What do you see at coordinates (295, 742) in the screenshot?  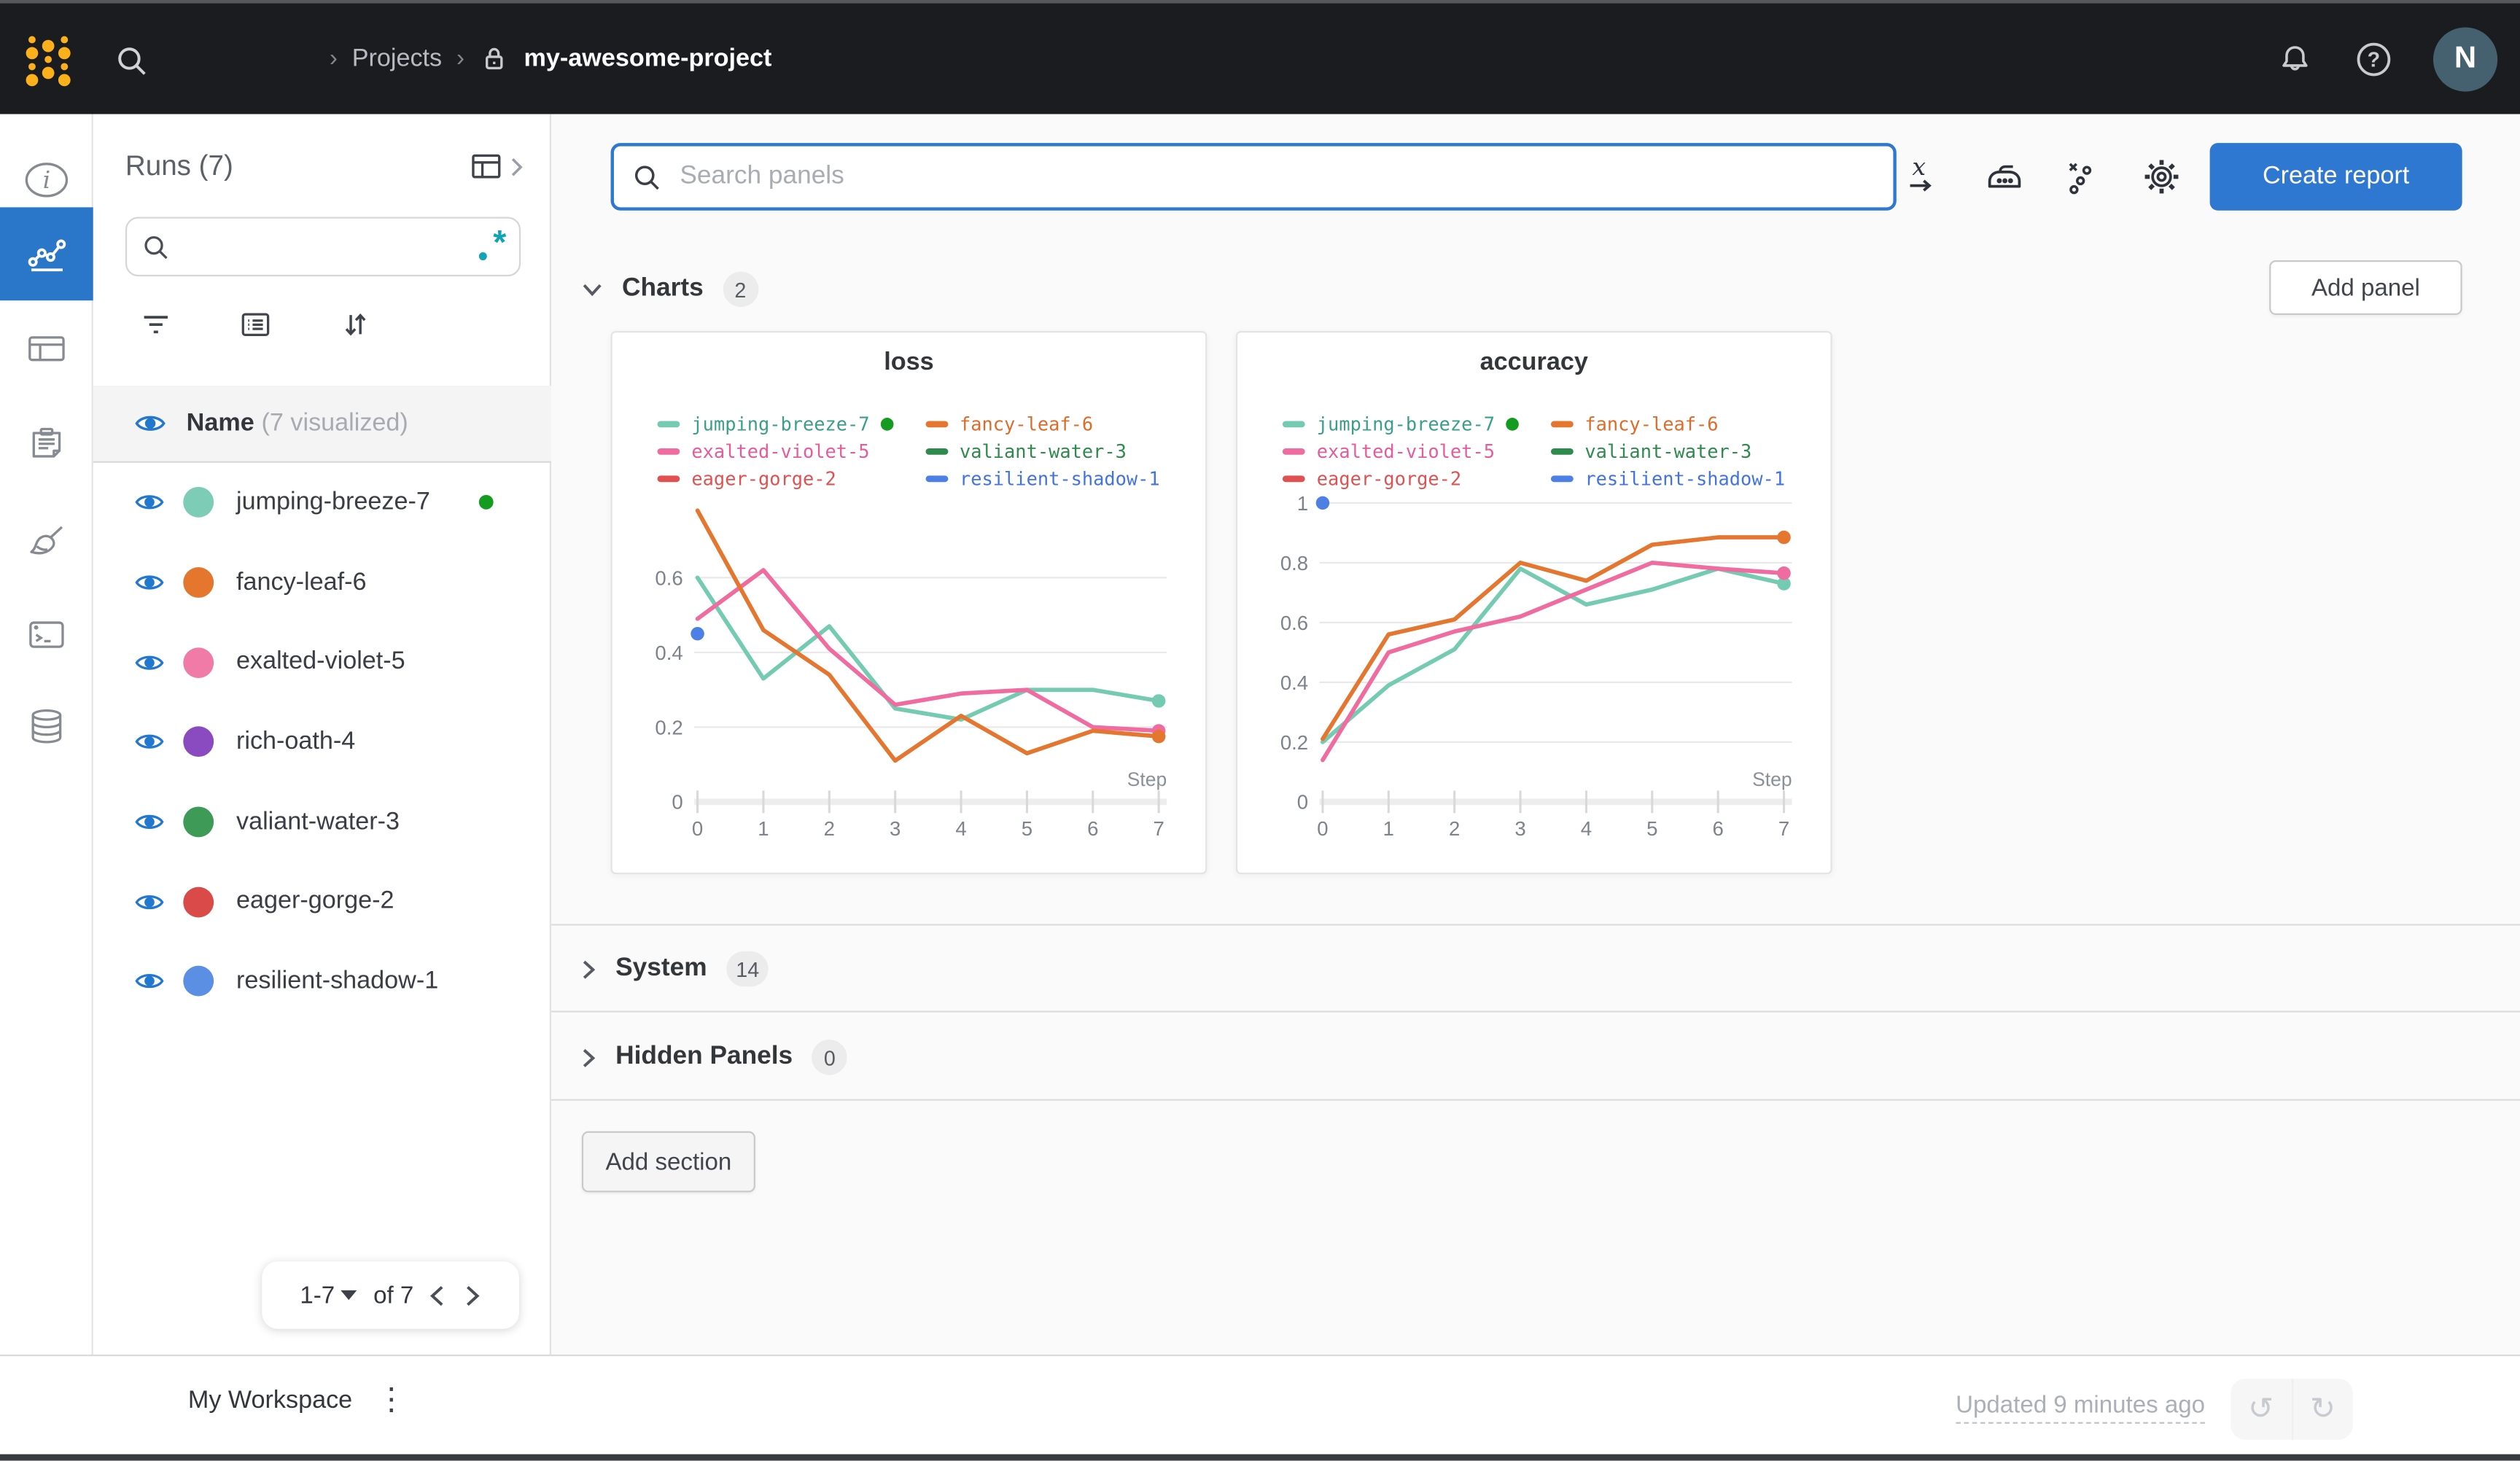 I see `run-name: rich-oath-4` at bounding box center [295, 742].